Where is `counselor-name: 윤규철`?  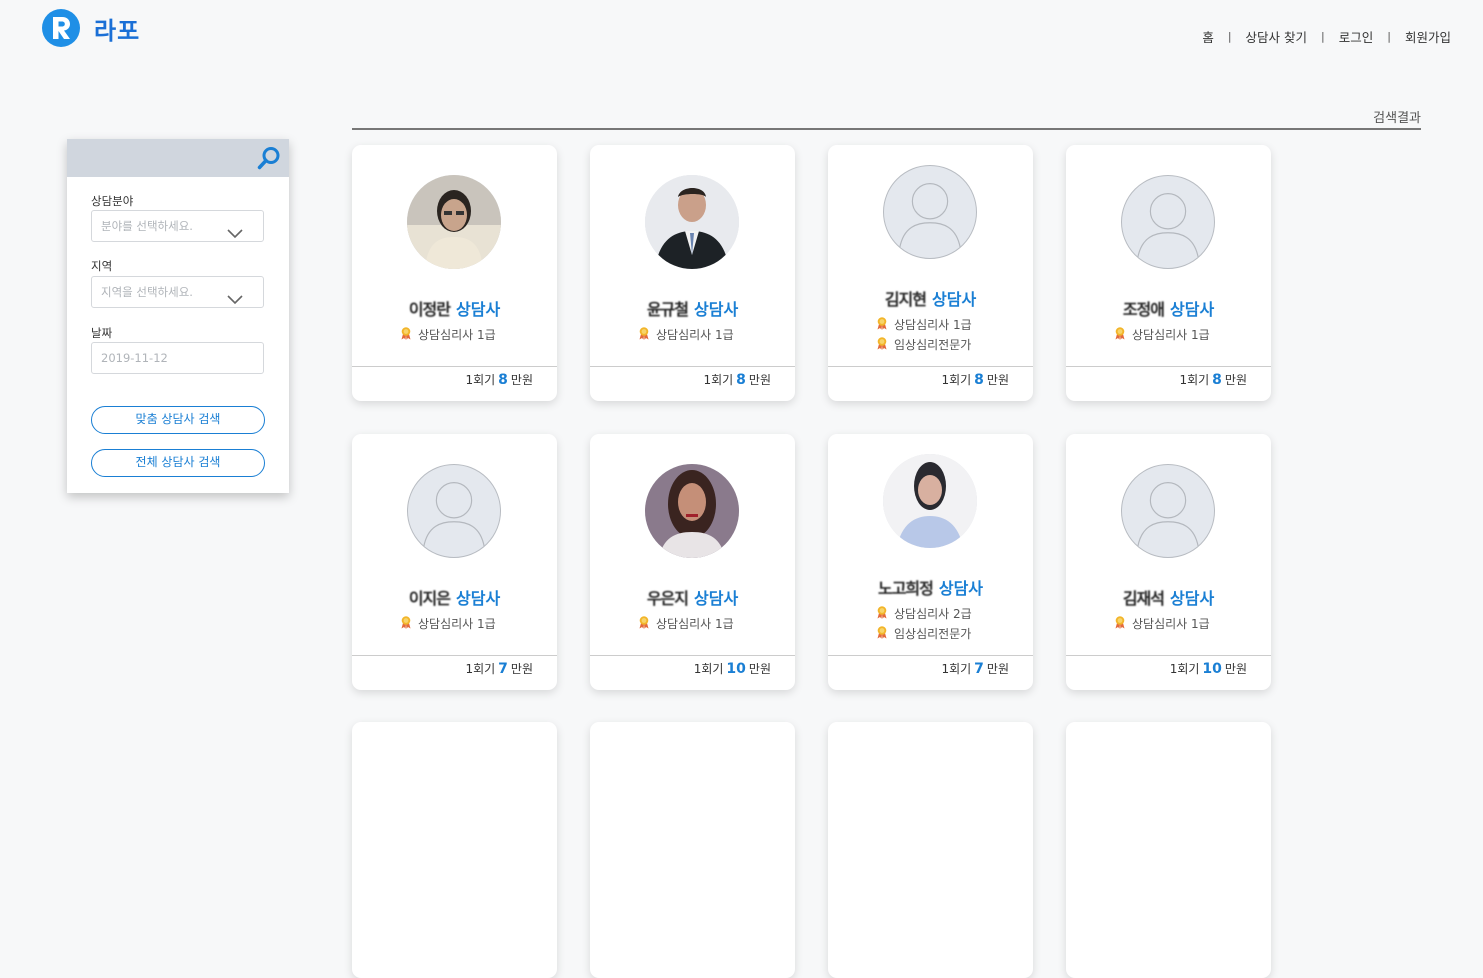
counselor-name: 윤규철 is located at coordinates (667, 309).